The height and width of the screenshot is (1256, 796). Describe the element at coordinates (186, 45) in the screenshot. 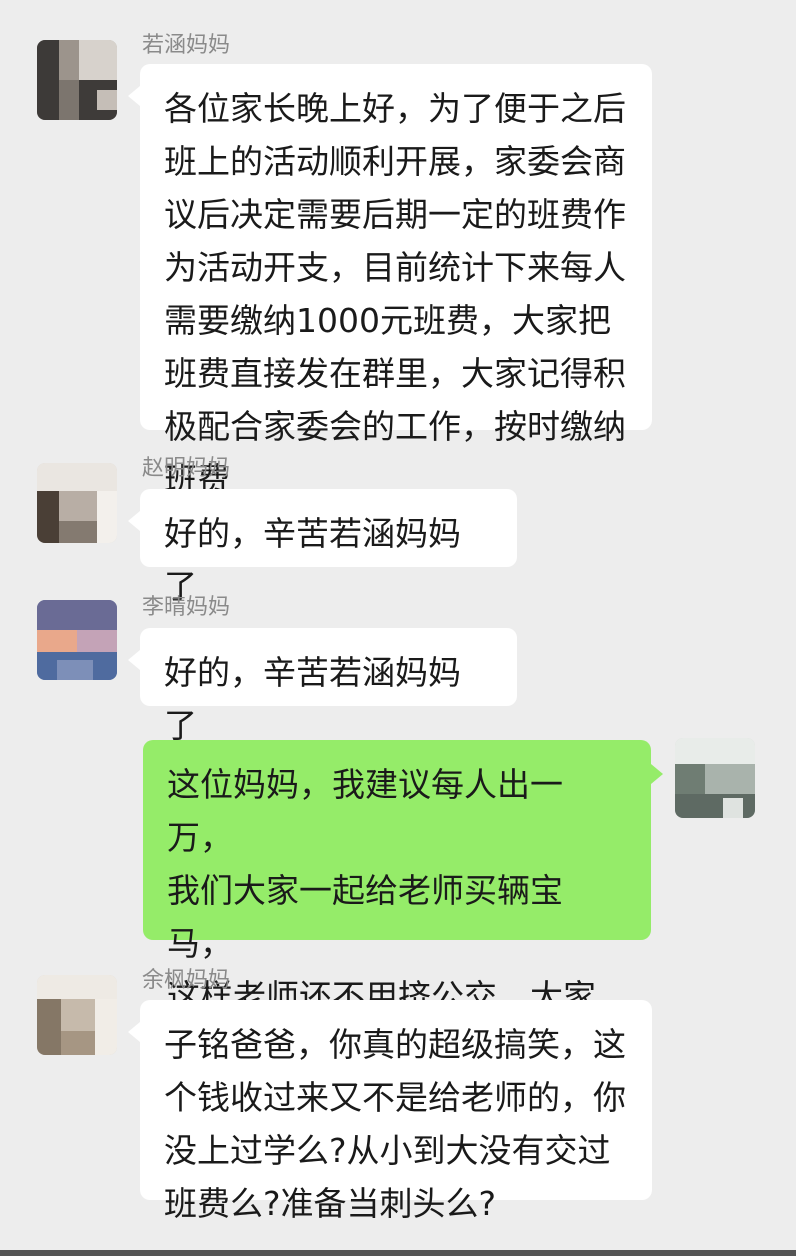

I see `sender-name: 若涵妈妈` at that location.